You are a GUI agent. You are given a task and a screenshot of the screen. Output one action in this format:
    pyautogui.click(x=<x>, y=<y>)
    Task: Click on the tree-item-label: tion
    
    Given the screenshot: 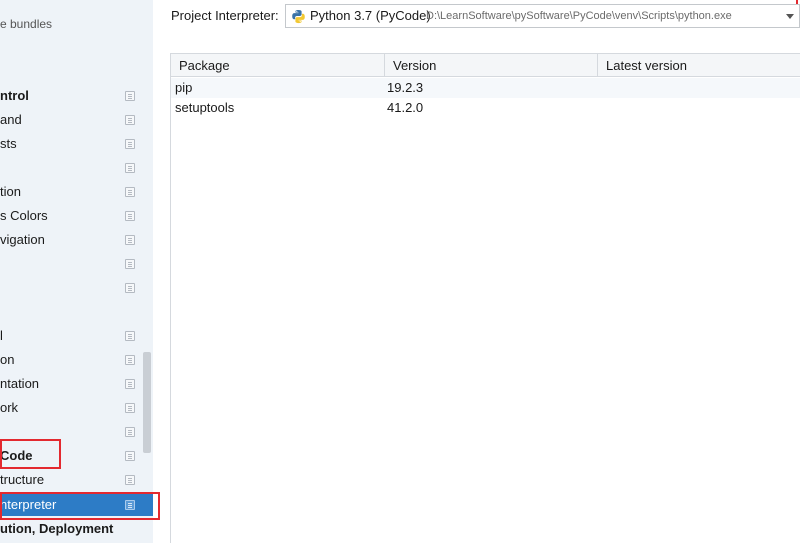 What is the action you would take?
    pyautogui.click(x=10, y=191)
    